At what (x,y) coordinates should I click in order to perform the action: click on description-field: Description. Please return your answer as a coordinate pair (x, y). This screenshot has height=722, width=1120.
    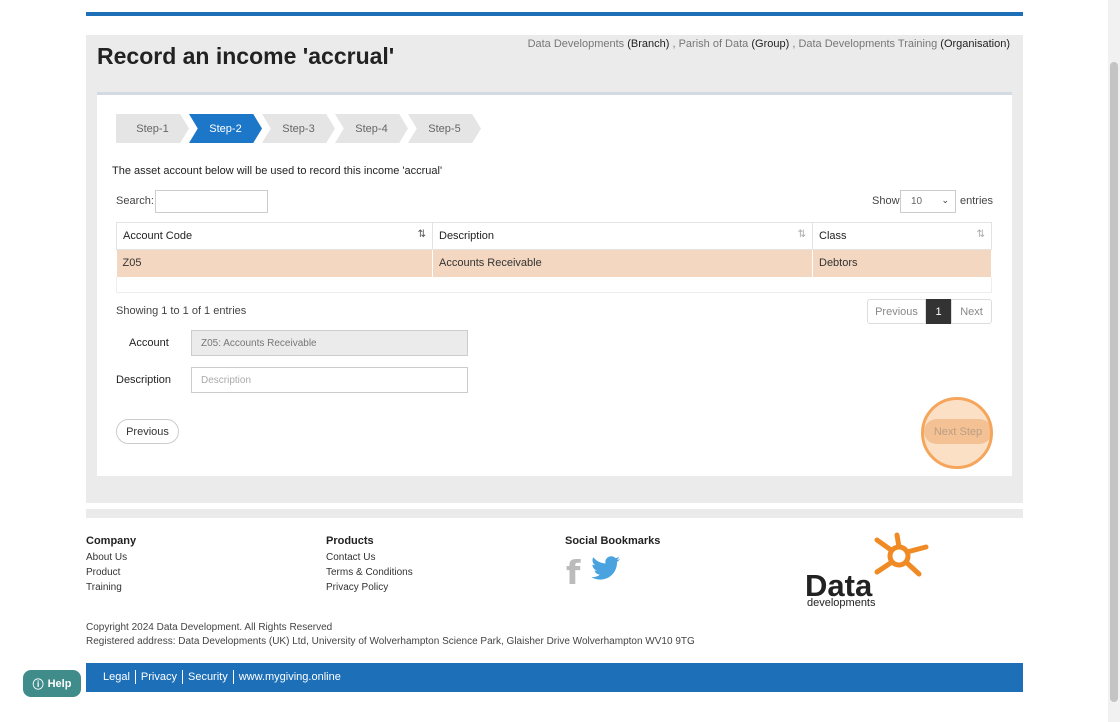
    Looking at the image, I should click on (329, 380).